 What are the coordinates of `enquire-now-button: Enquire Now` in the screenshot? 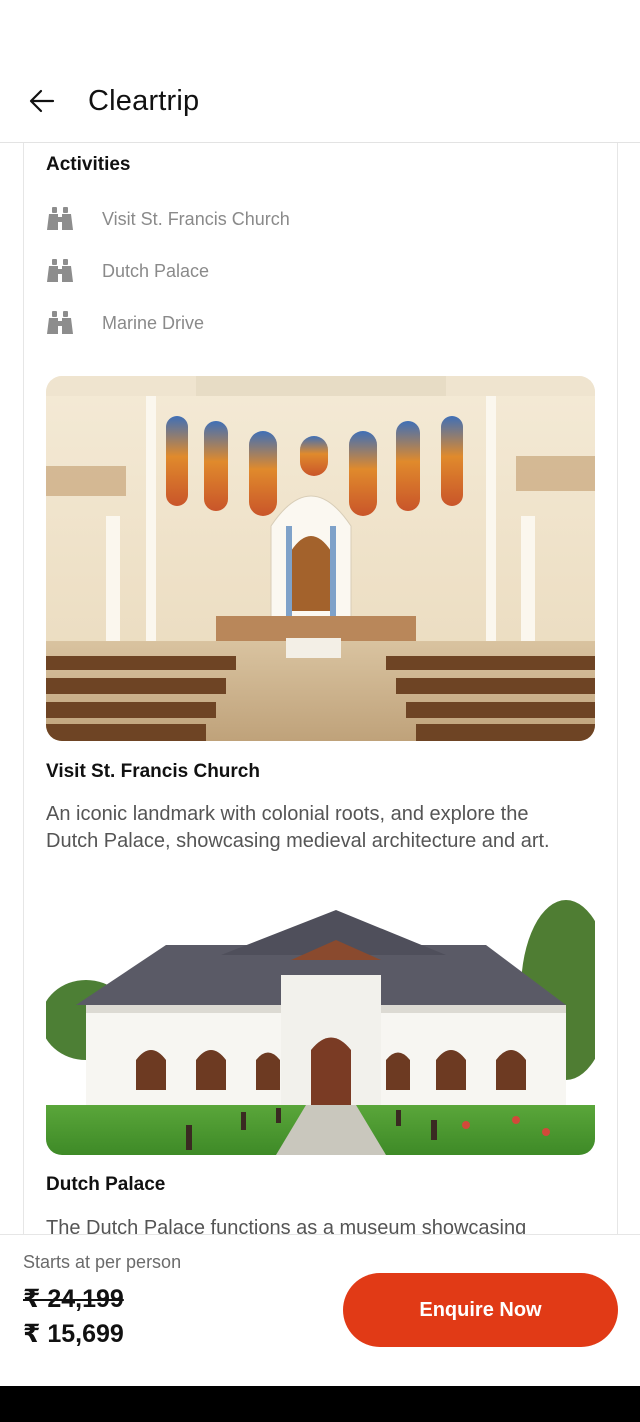 It's located at (480, 1310).